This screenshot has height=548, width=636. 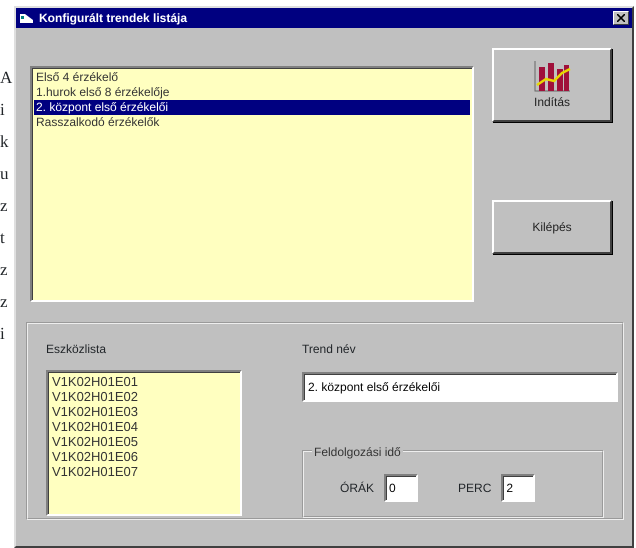 I want to click on close-icon, so click(x=621, y=18).